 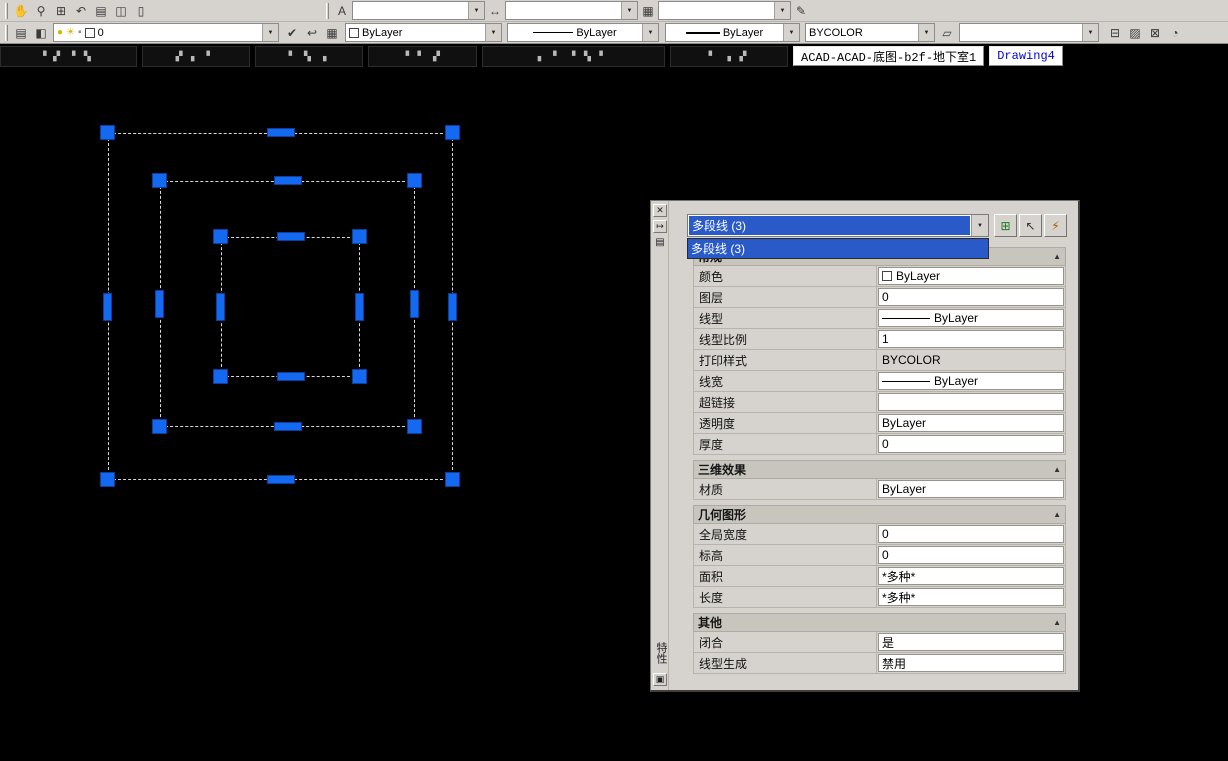 I want to click on property-value: 禁用, so click(x=971, y=663).